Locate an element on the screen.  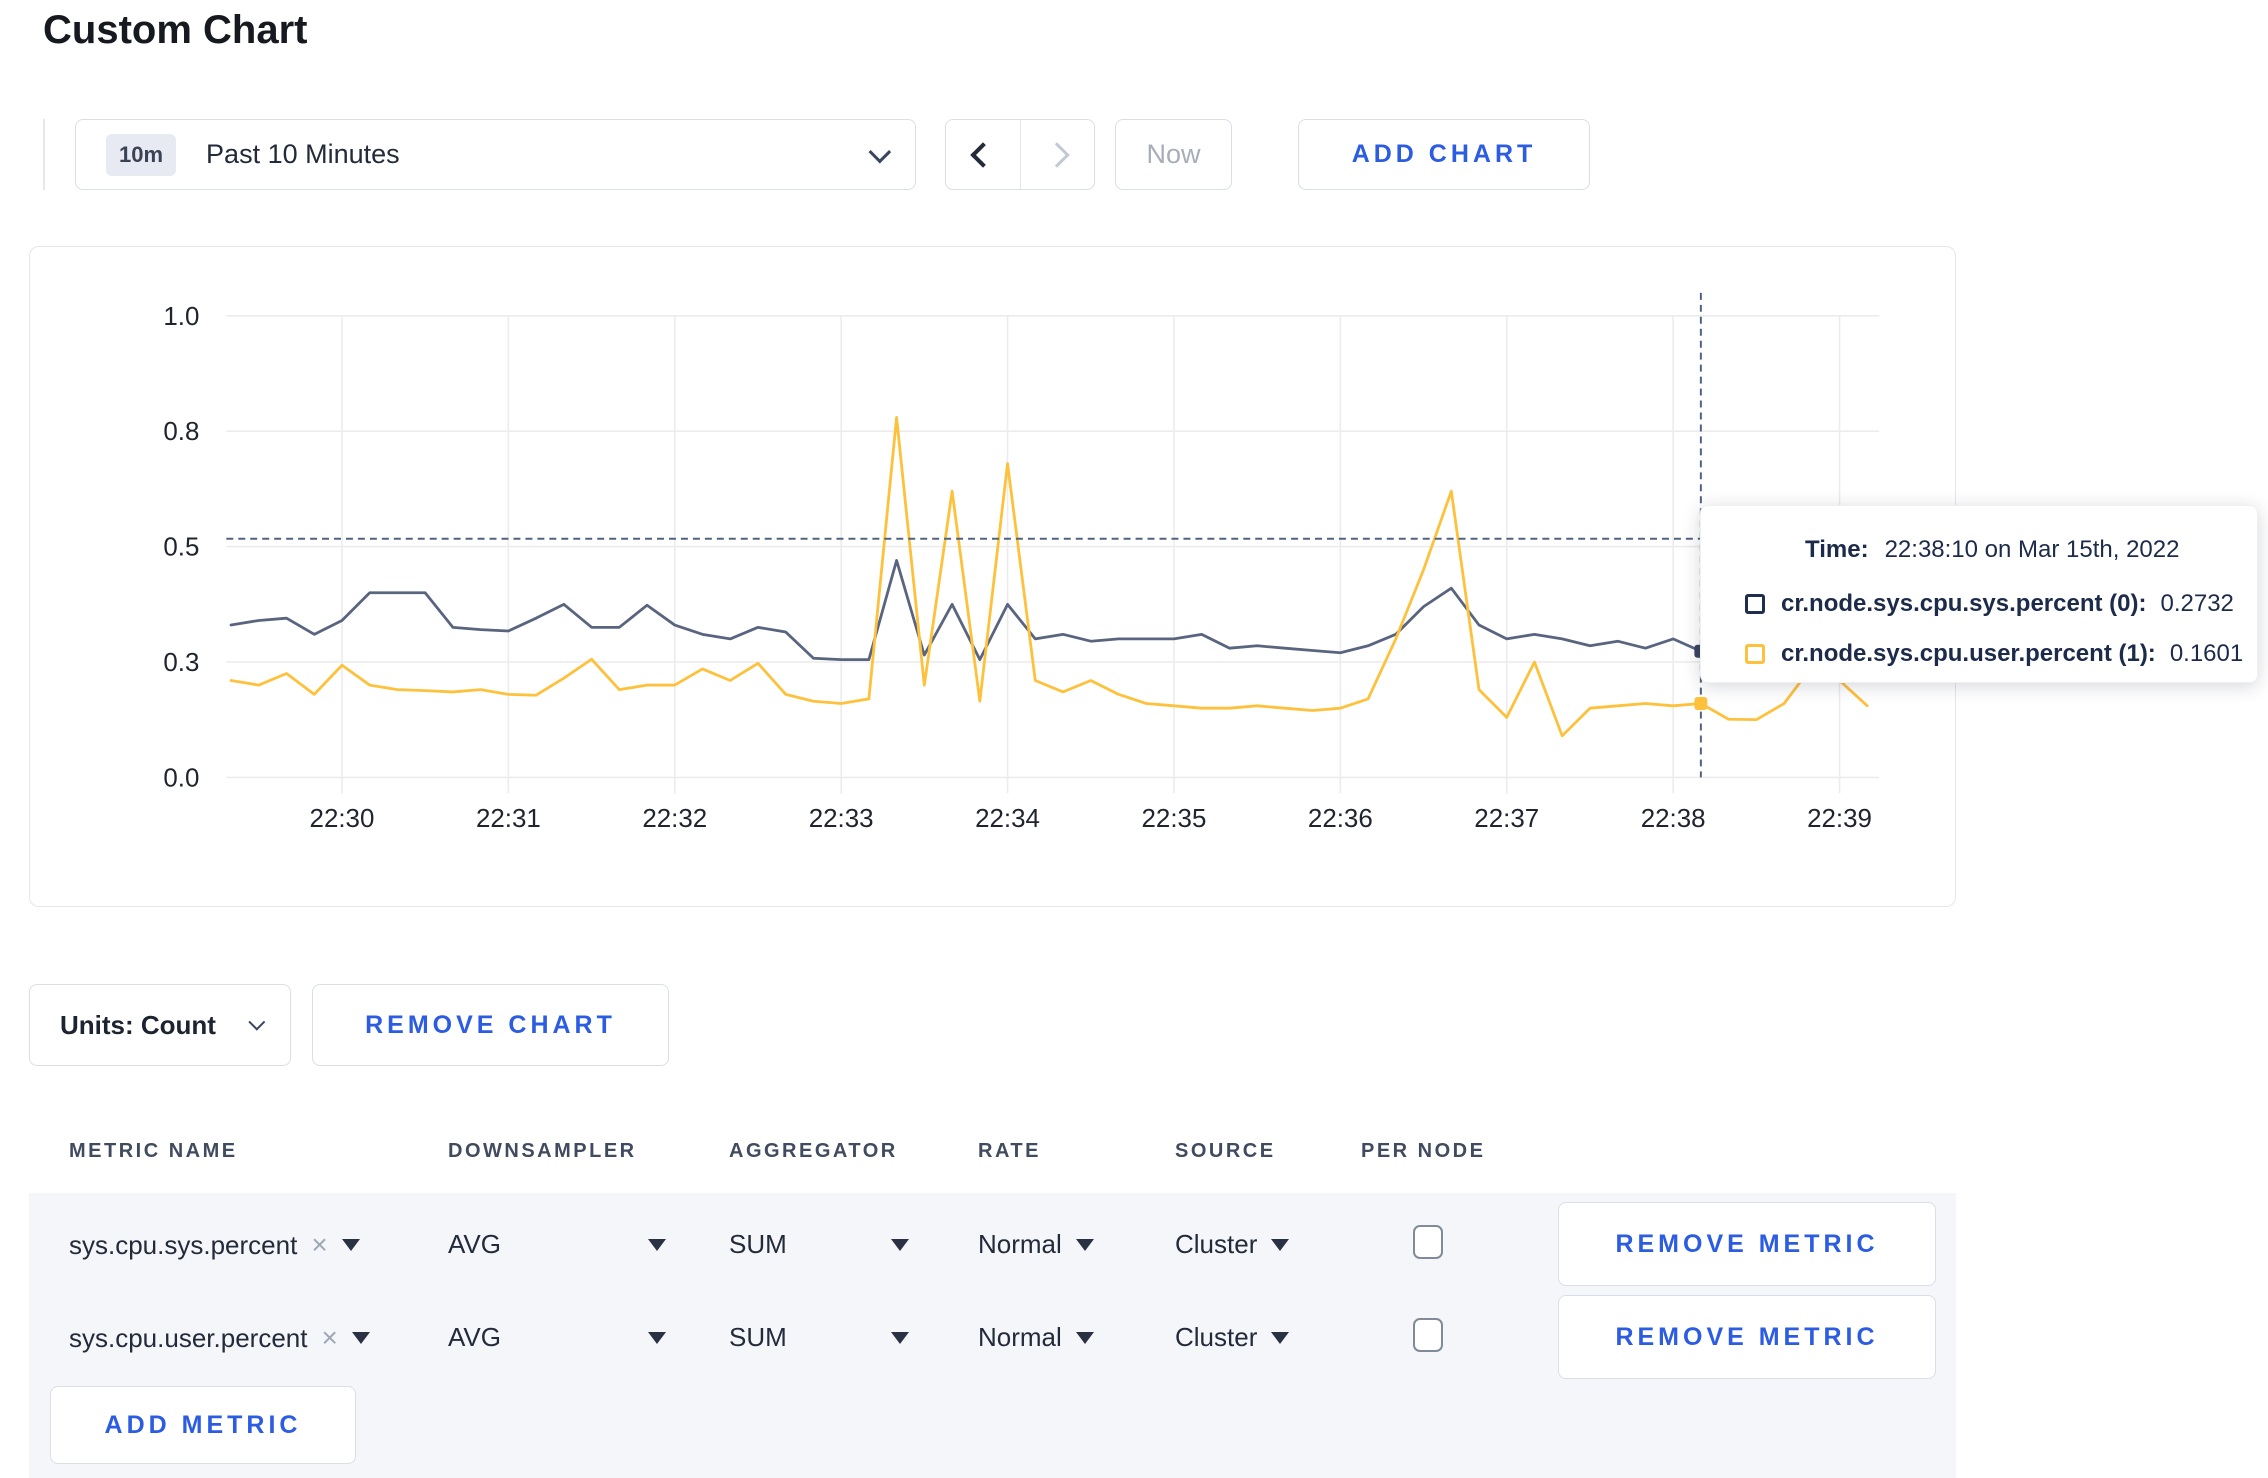
column-header-metric-name: METRIC NAME is located at coordinates (153, 1151).